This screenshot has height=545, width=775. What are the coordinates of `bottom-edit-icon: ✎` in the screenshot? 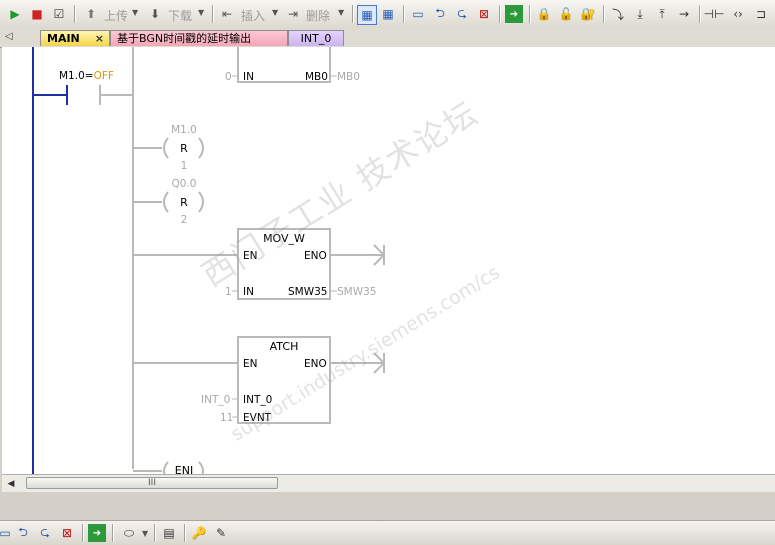 It's located at (221, 533).